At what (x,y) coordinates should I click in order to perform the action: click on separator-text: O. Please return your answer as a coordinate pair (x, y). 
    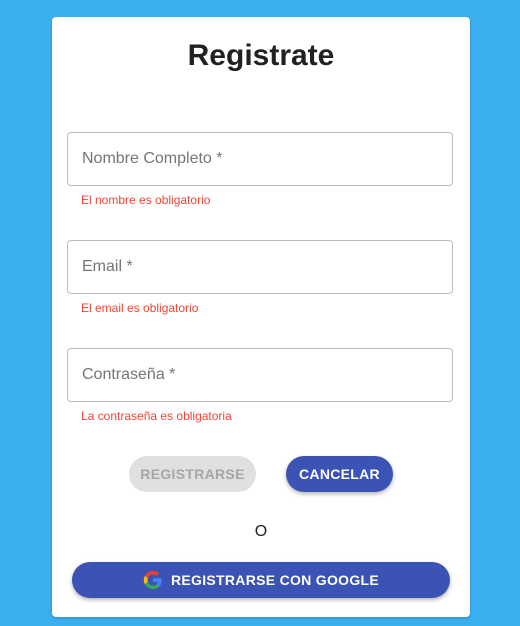
    Looking at the image, I should click on (261, 531).